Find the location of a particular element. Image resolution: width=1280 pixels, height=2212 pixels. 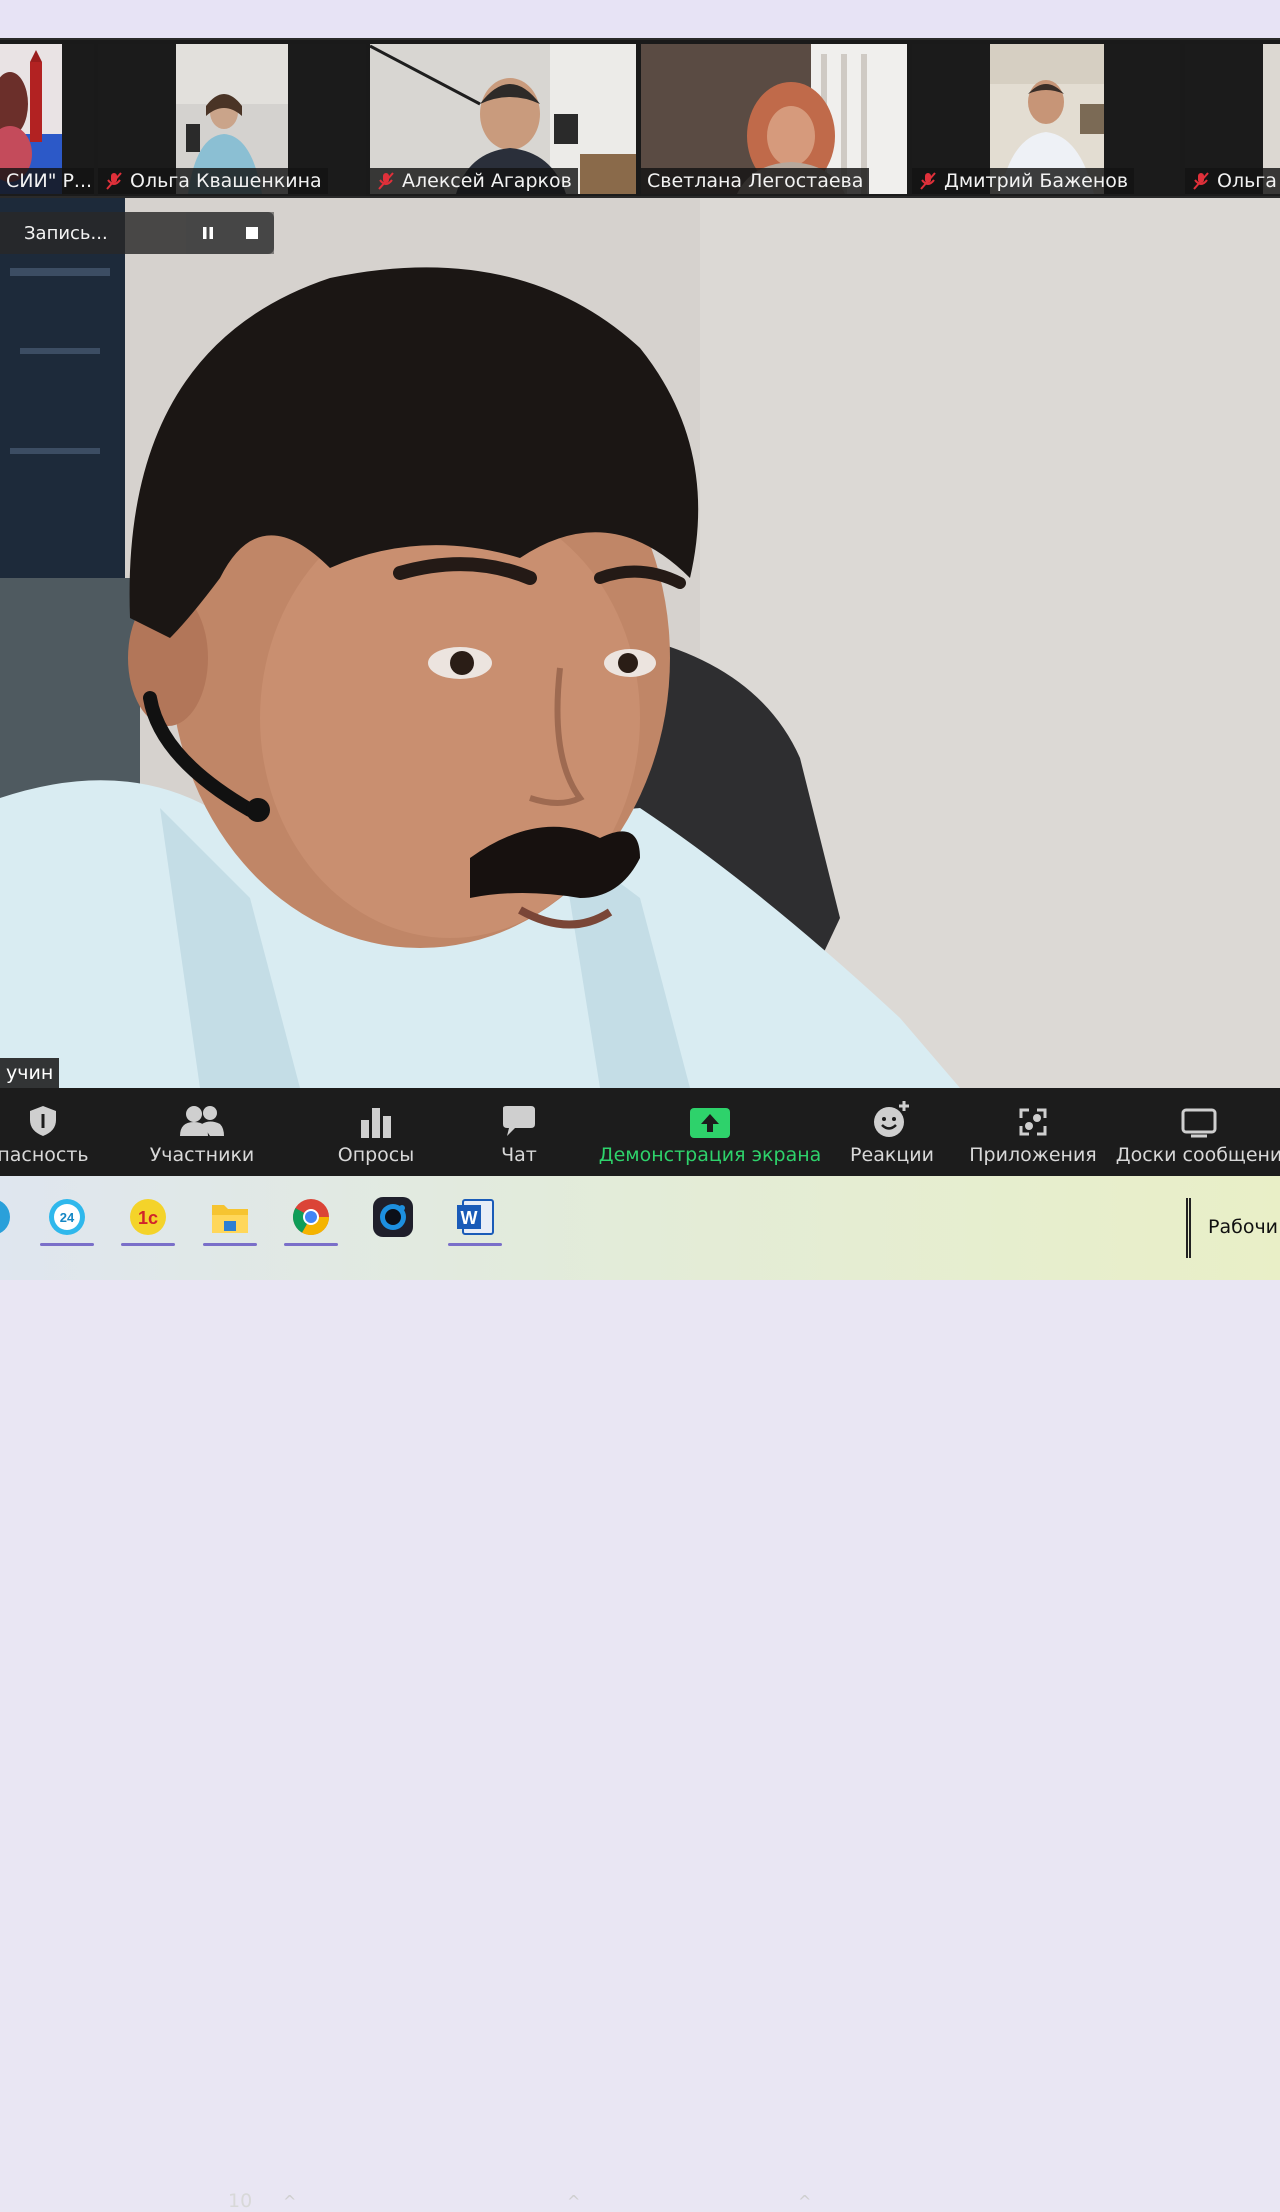

participants-button: Участники is located at coordinates (202, 1132).